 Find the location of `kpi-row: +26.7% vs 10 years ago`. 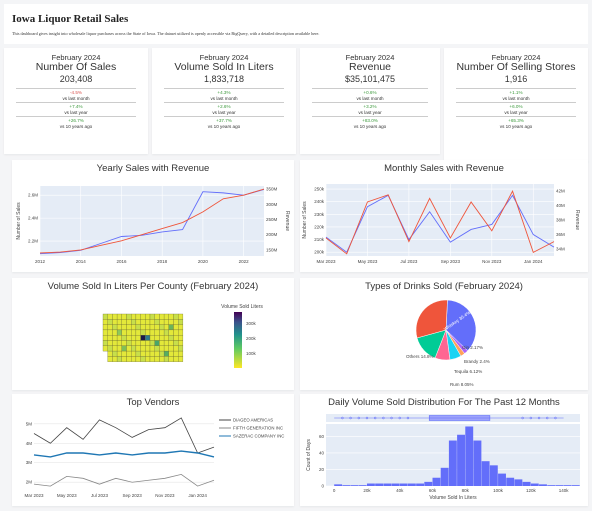

kpi-row: +26.7% vs 10 years ago is located at coordinates (76, 123).